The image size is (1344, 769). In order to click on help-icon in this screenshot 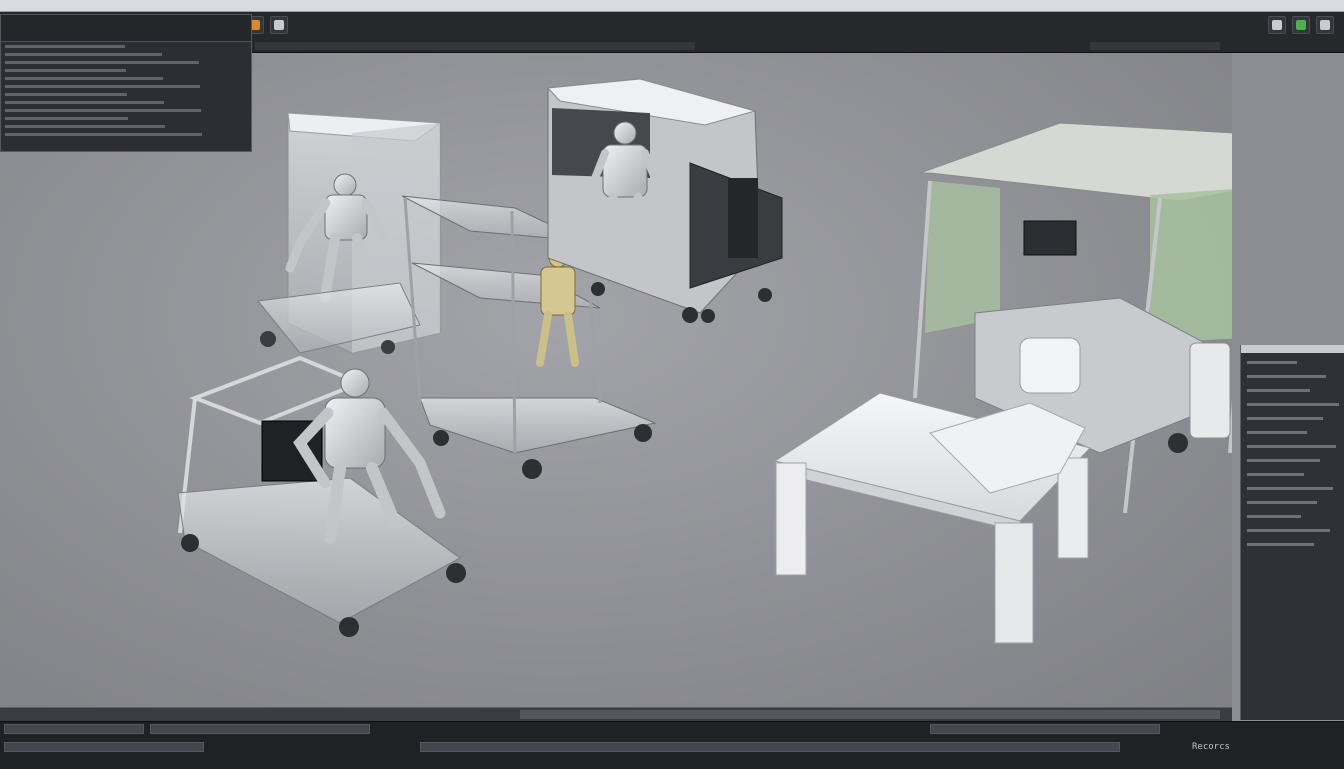, I will do `click(1325, 25)`.